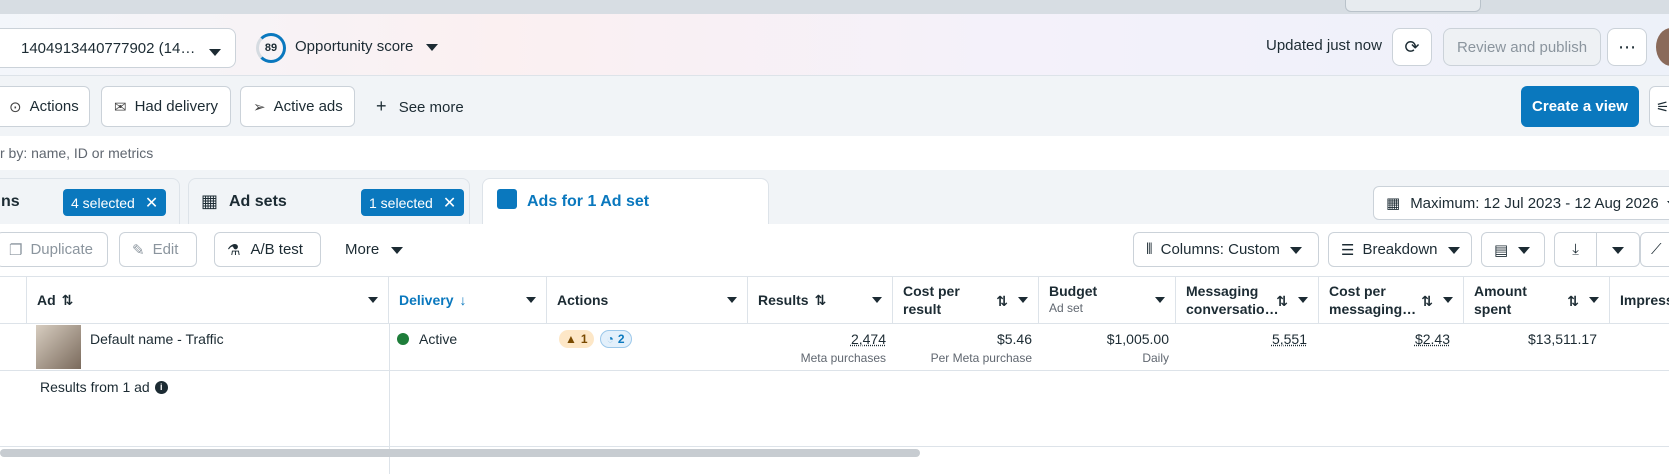  I want to click on campaigns-selected-chip: 4 selected ✕, so click(114, 202).